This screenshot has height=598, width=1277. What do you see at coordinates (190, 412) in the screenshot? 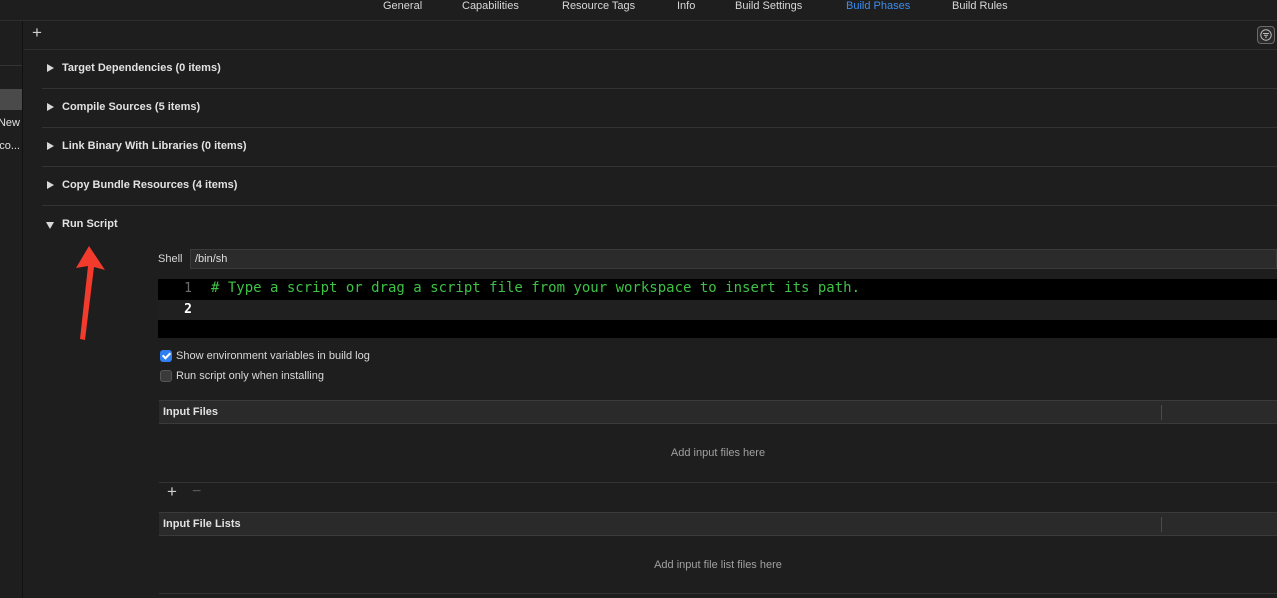
I see `input-files-title: Input Files` at bounding box center [190, 412].